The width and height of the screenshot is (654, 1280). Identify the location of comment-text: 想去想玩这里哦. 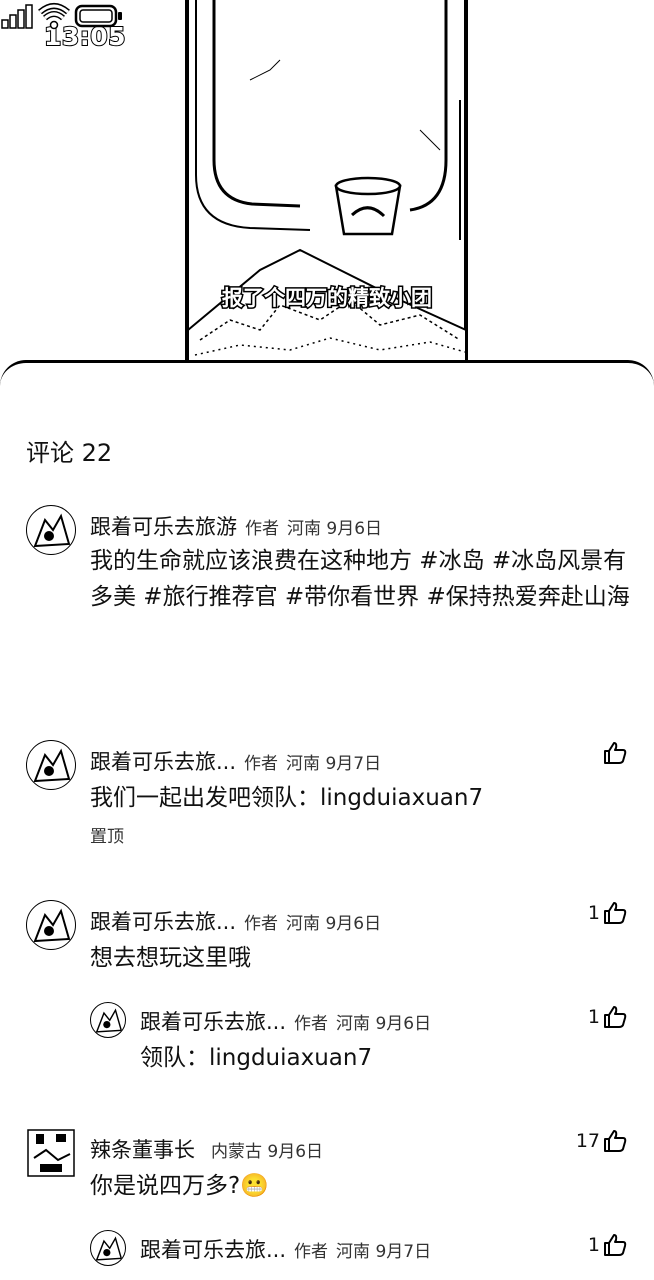
(170, 958).